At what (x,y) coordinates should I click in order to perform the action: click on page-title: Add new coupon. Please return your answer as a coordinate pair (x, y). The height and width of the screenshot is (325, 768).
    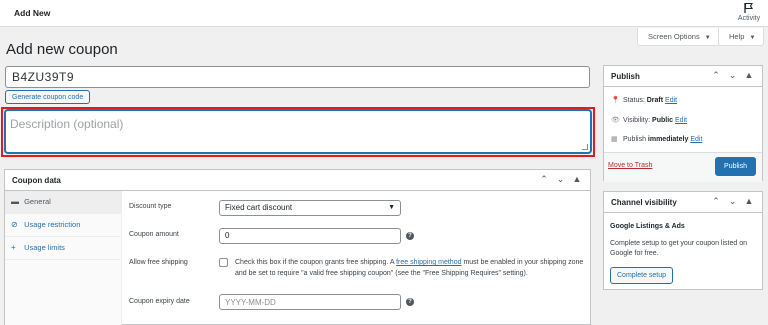
    Looking at the image, I should click on (62, 49).